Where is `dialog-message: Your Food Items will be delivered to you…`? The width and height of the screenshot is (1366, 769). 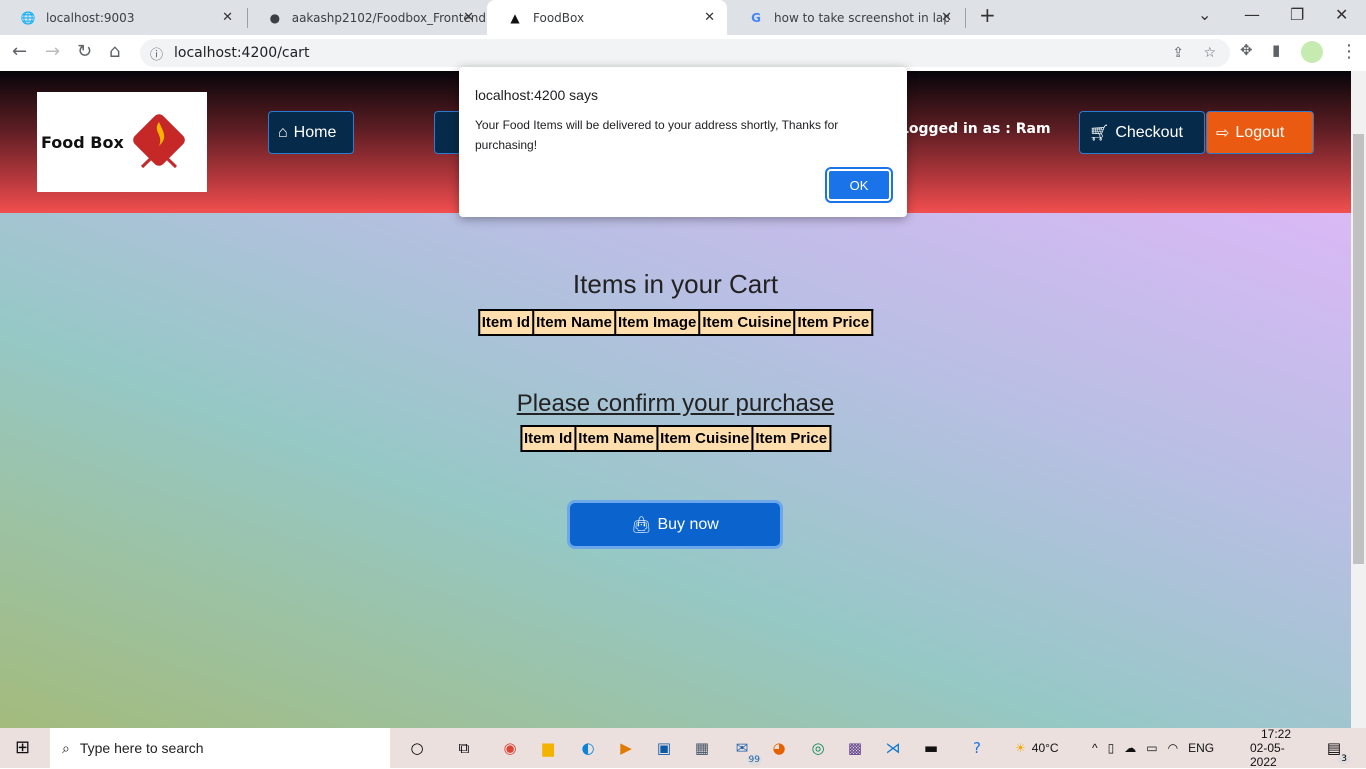 dialog-message: Your Food Items will be delivered to you… is located at coordinates (657, 135).